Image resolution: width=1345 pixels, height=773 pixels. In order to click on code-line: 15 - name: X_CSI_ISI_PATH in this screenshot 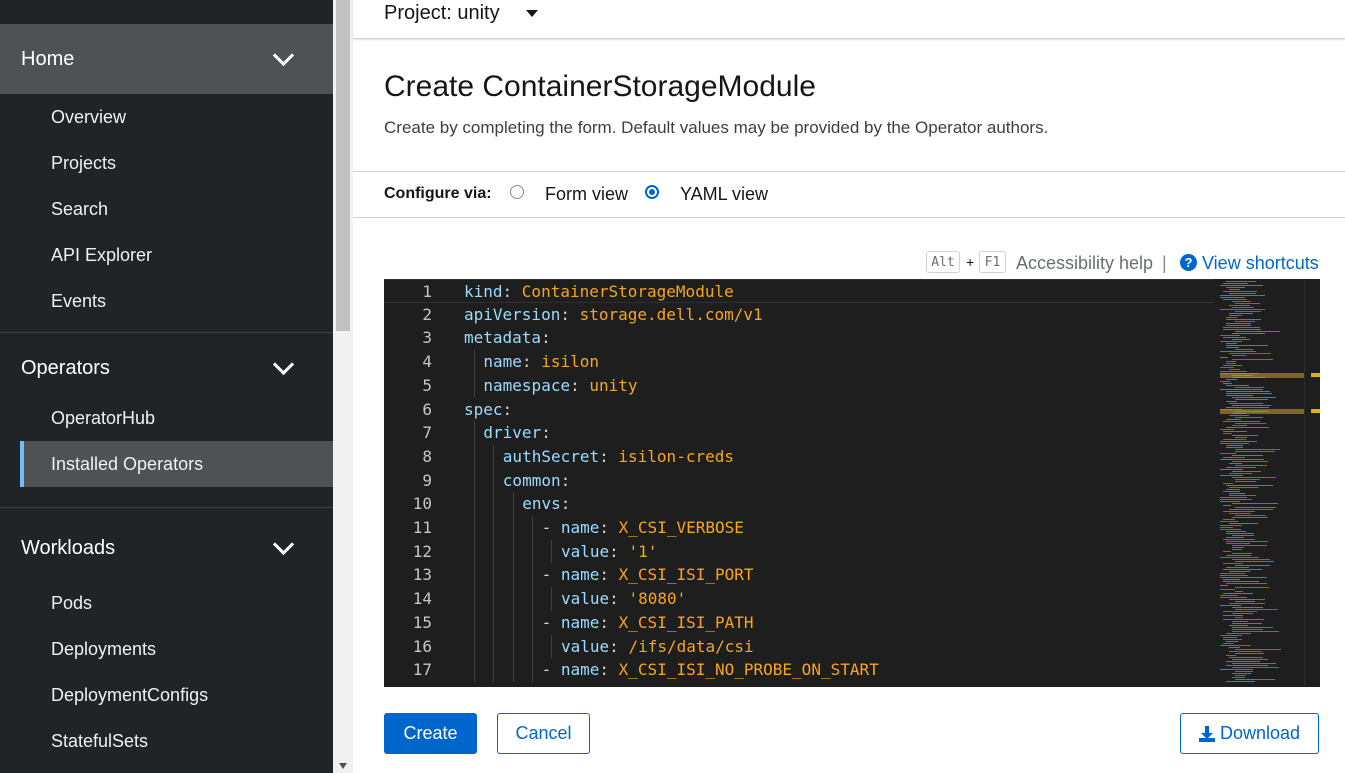, I will do `click(799, 623)`.